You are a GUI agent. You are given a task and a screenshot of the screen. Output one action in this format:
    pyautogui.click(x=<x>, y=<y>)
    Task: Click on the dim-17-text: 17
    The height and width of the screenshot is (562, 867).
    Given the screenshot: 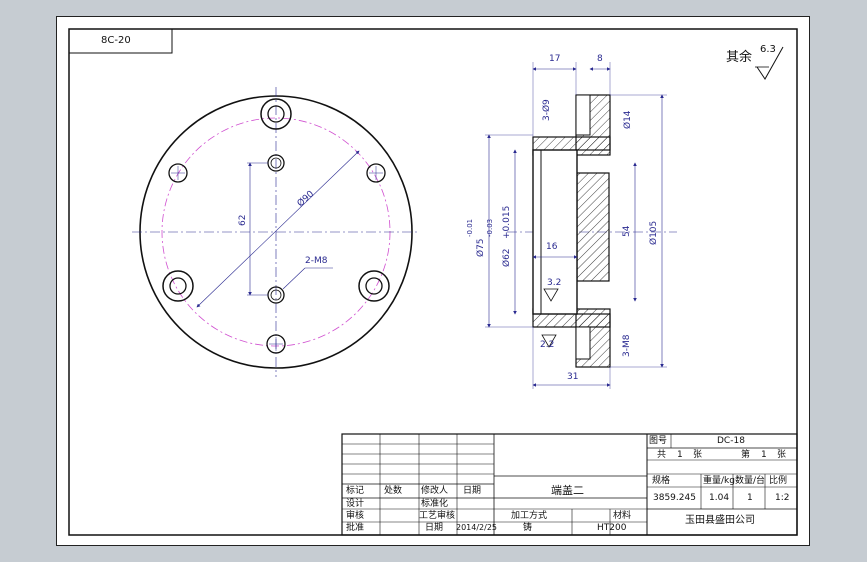 What is the action you would take?
    pyautogui.click(x=555, y=59)
    